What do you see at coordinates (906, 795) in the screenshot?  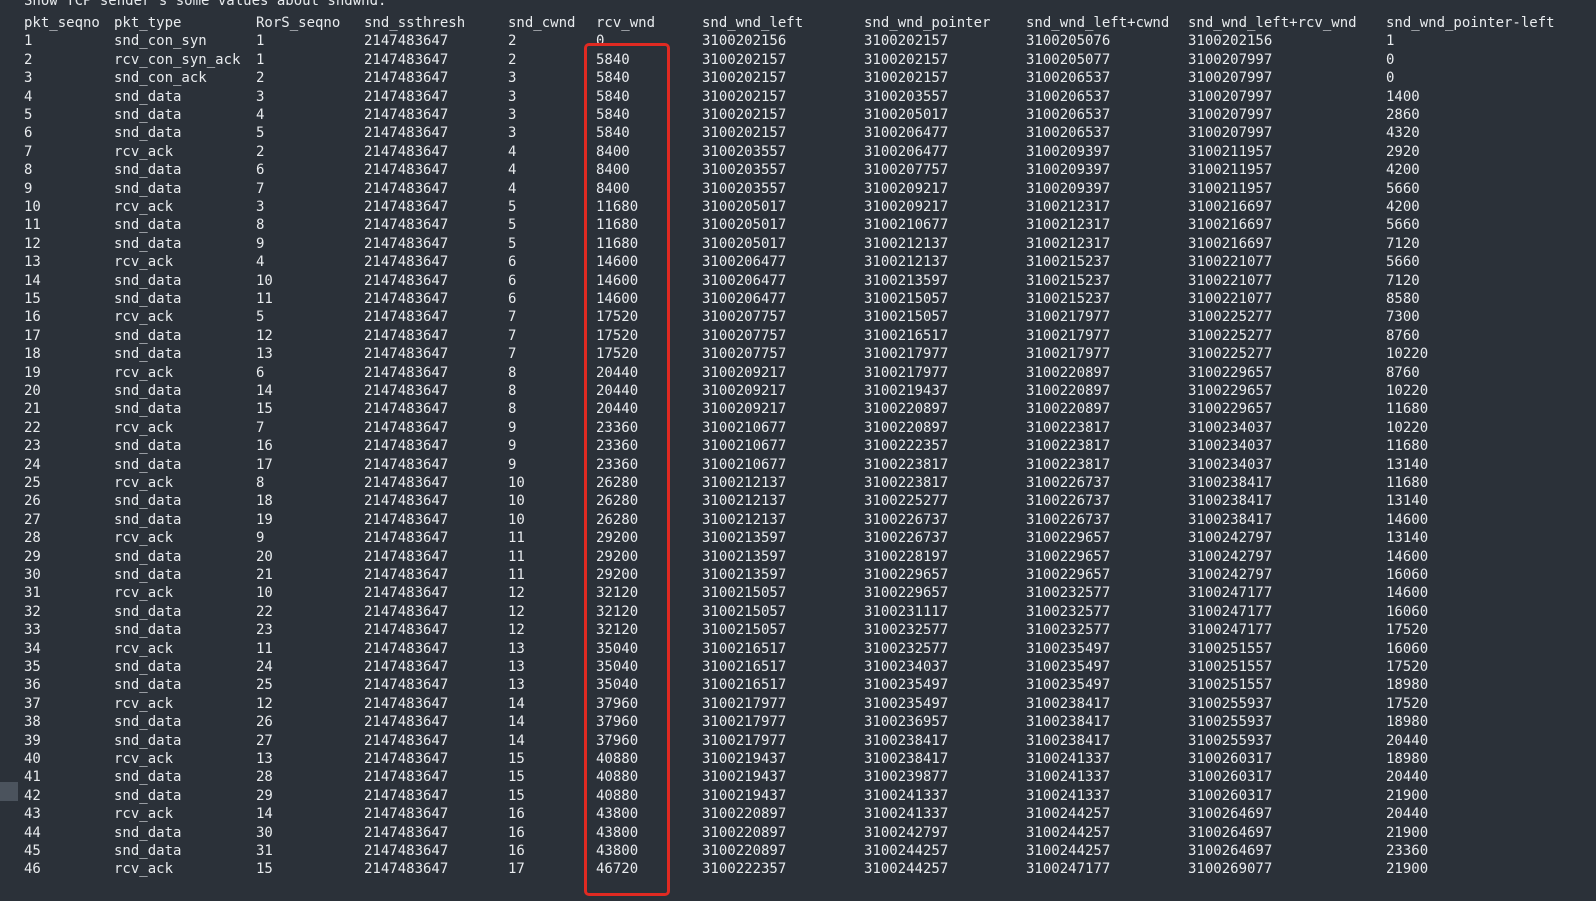 I see `cell-snd-wnd-pointer: 3100241337` at bounding box center [906, 795].